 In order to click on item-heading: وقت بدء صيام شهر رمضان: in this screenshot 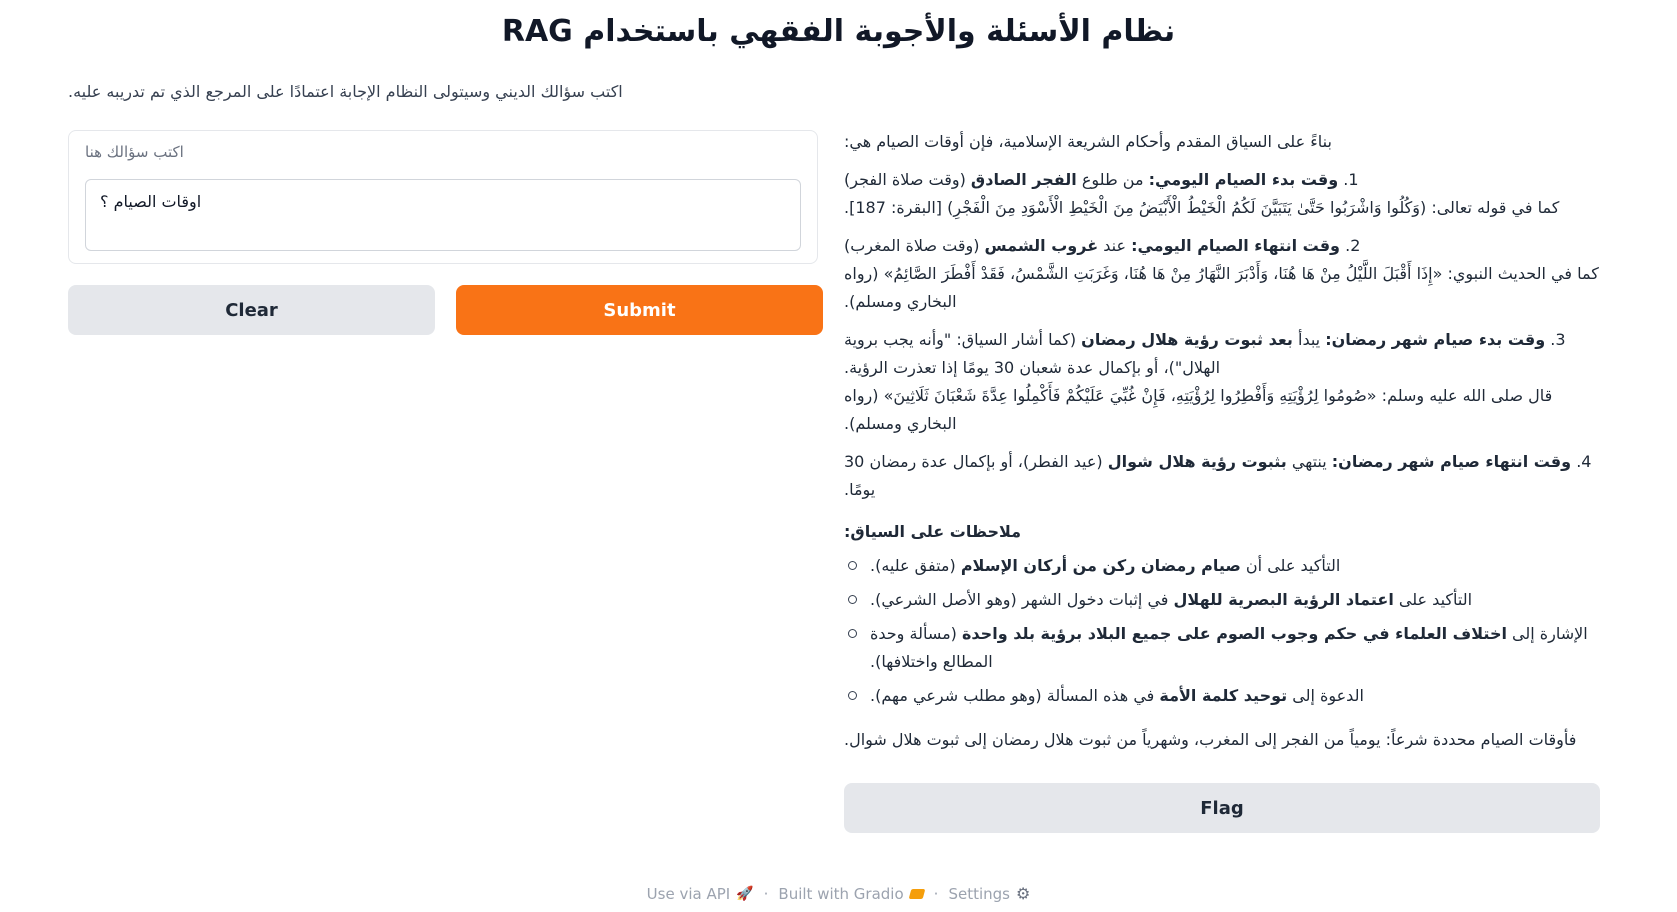, I will do `click(1435, 339)`.